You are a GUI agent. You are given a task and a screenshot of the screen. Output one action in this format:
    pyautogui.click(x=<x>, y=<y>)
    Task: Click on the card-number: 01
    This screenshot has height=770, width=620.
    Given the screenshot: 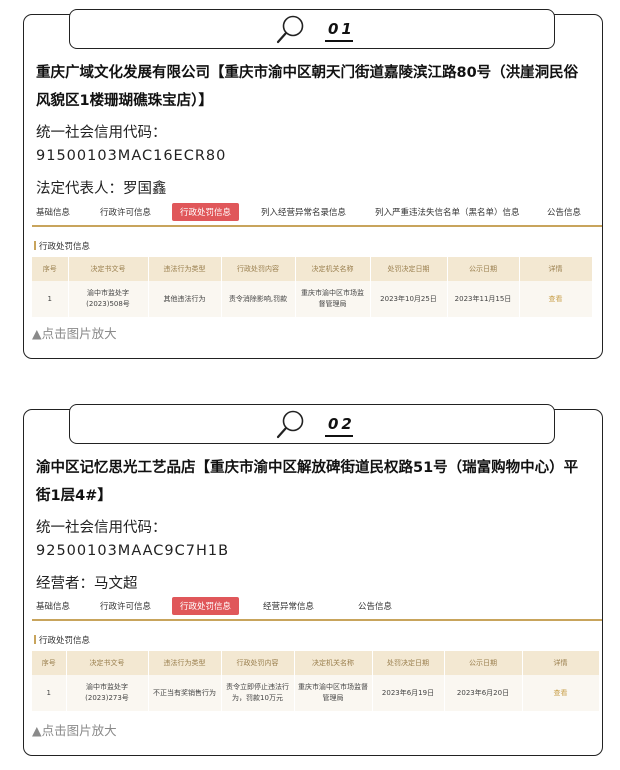 What is the action you would take?
    pyautogui.click(x=341, y=29)
    